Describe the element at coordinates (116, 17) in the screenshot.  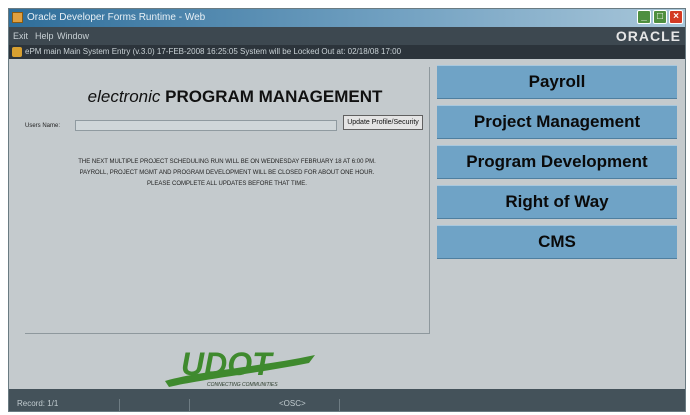
I see `window-title: Oracle Developer Forms Runtime - Web` at that location.